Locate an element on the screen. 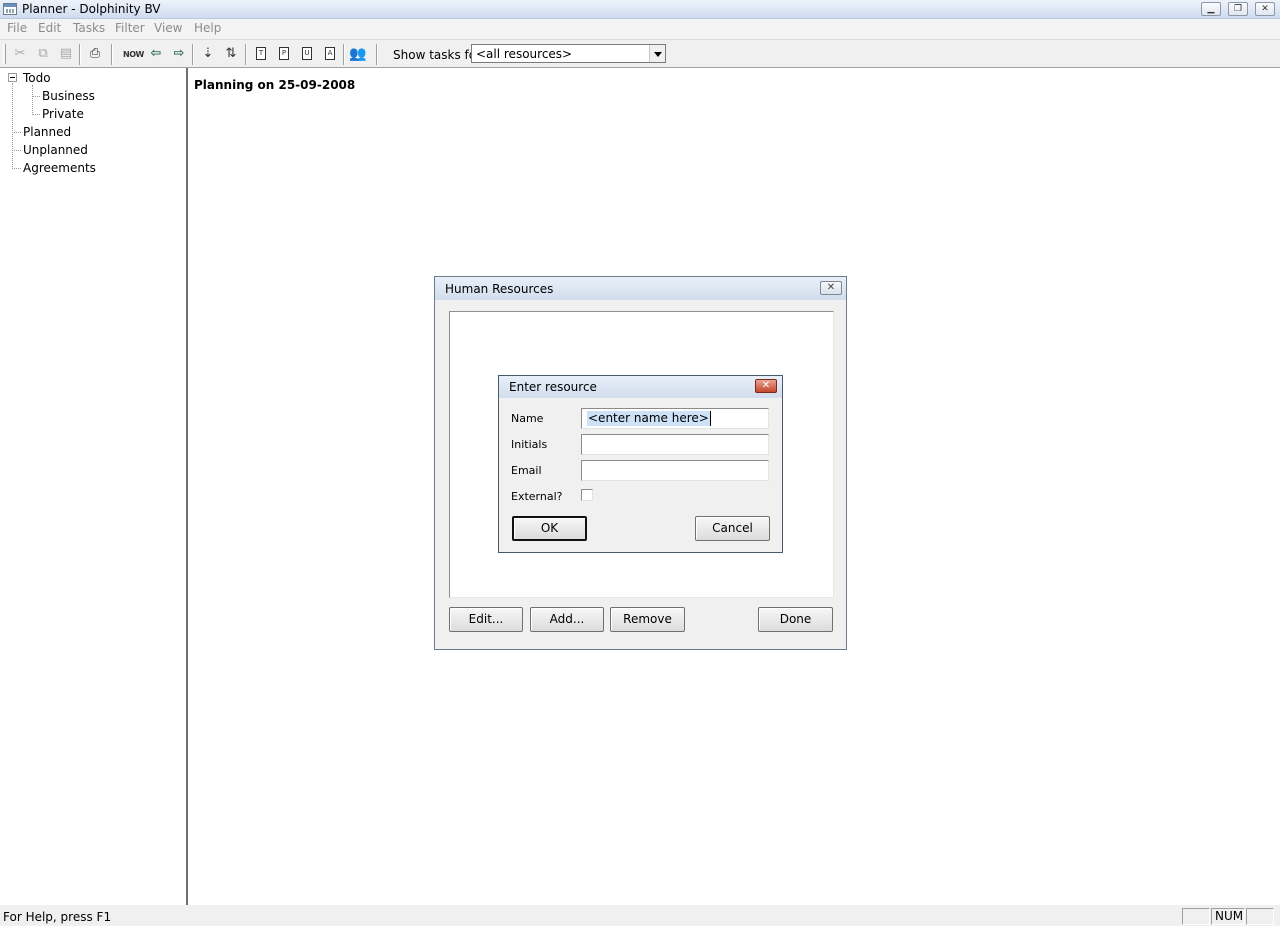  cut-icon: ✂ is located at coordinates (20, 54).